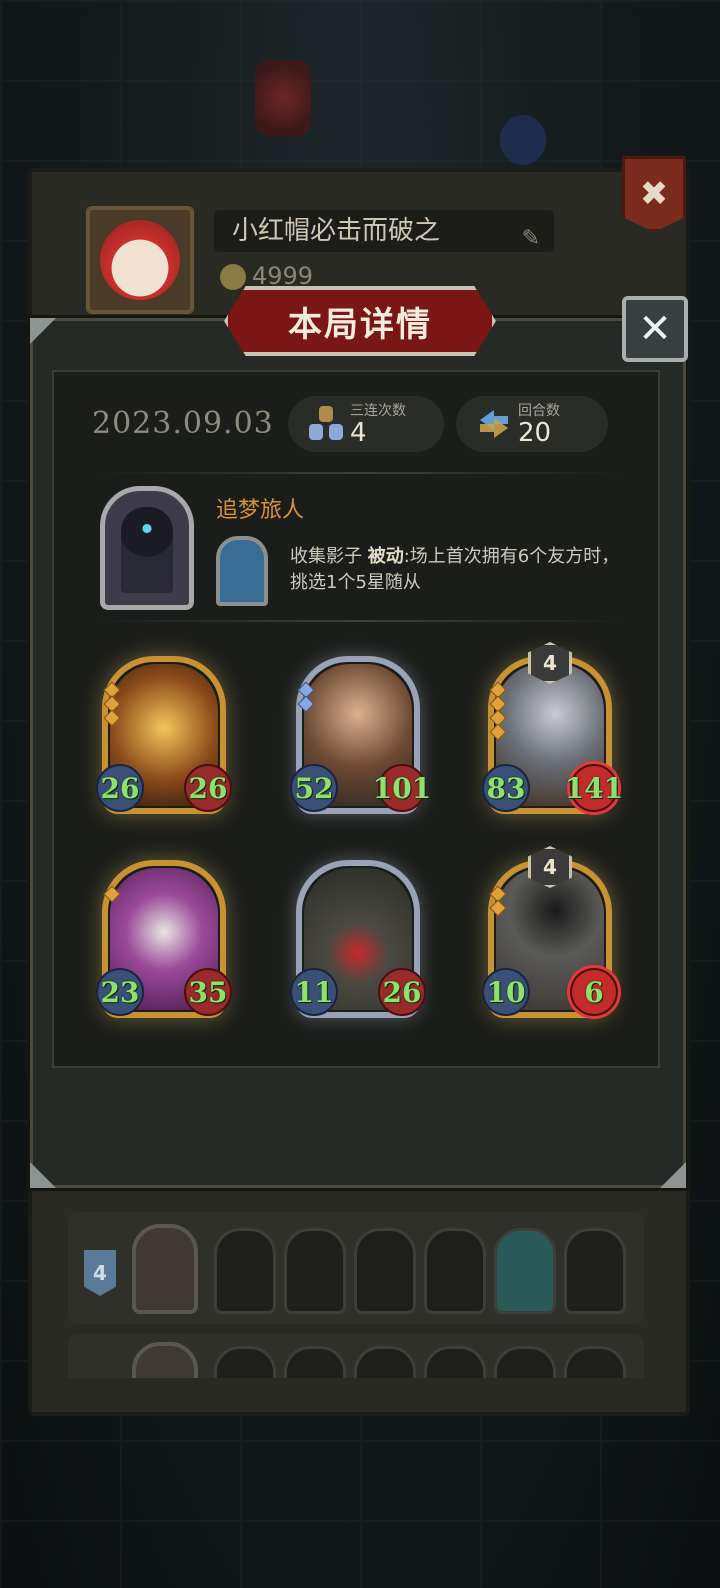 The width and height of the screenshot is (720, 1588). I want to click on unit-card: 23 35, so click(164, 939).